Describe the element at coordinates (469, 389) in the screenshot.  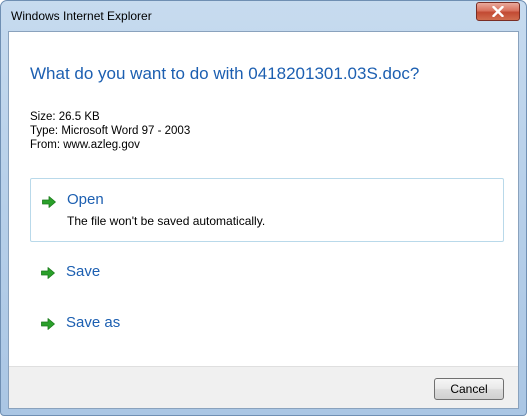
I see `cancel-button: Cancel` at that location.